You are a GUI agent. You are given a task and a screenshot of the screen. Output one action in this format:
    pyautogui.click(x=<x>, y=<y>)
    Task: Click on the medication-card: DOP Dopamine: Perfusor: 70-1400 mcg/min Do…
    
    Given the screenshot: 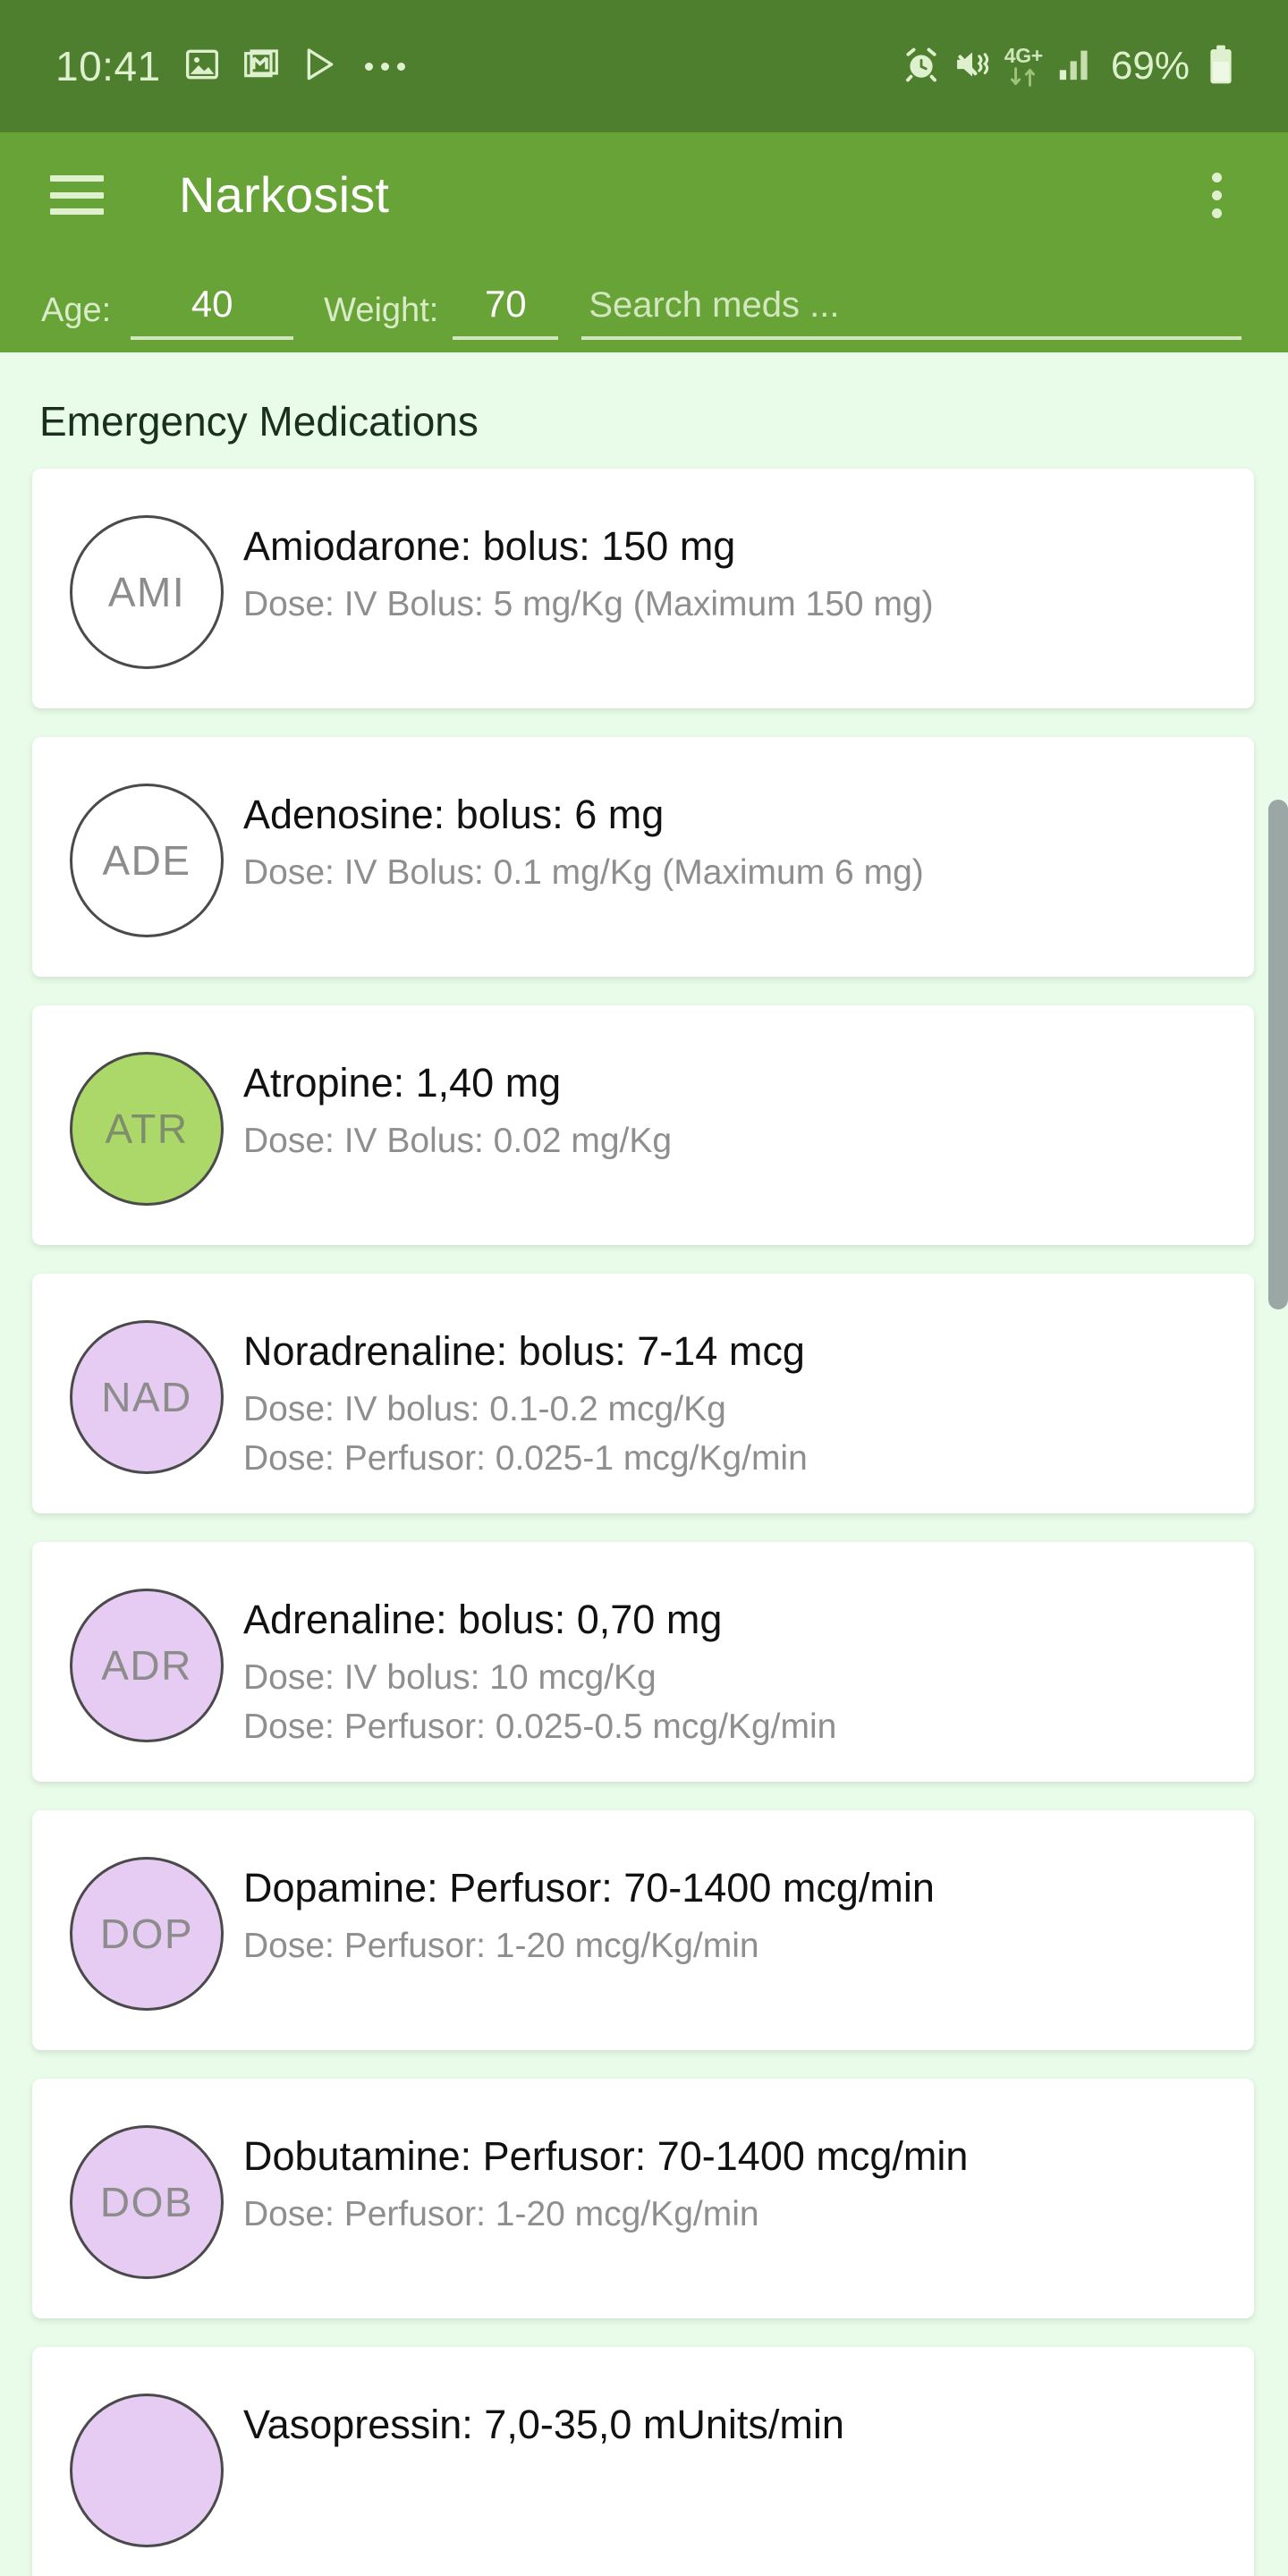 What is the action you would take?
    pyautogui.click(x=643, y=1930)
    